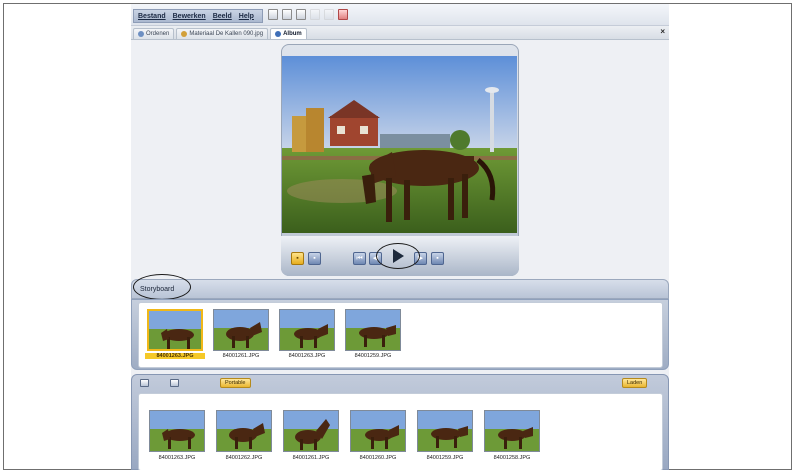 This screenshot has width=795, height=473. I want to click on media-caption: 84001259.JPG, so click(445, 458).